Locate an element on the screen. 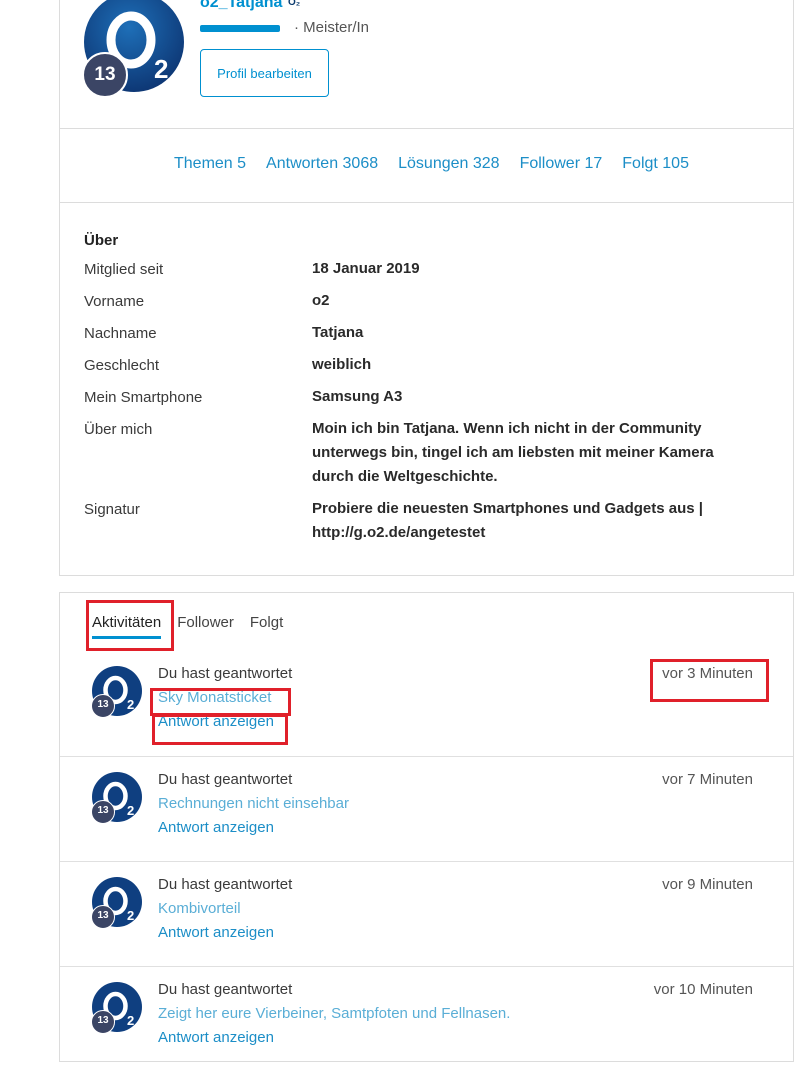  tab-activities: Aktivitäten is located at coordinates (127, 626).